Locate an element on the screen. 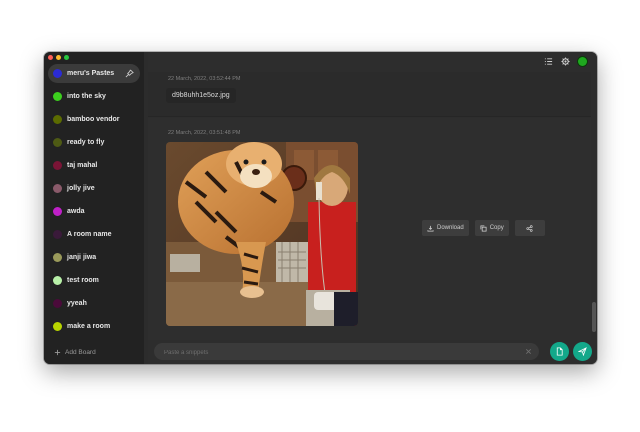 The width and height of the screenshot is (640, 432). gear-icon is located at coordinates (565, 61).